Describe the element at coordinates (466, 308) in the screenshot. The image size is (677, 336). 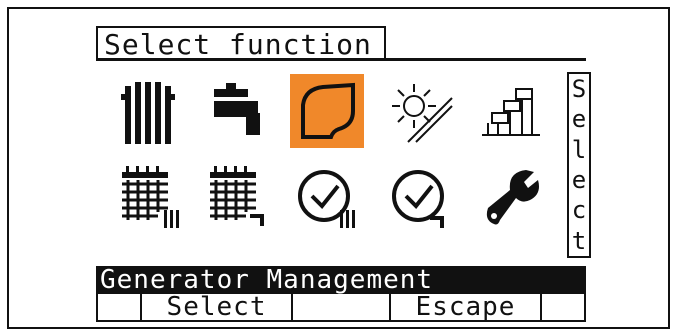
I see `escape-softkey: Escape` at that location.